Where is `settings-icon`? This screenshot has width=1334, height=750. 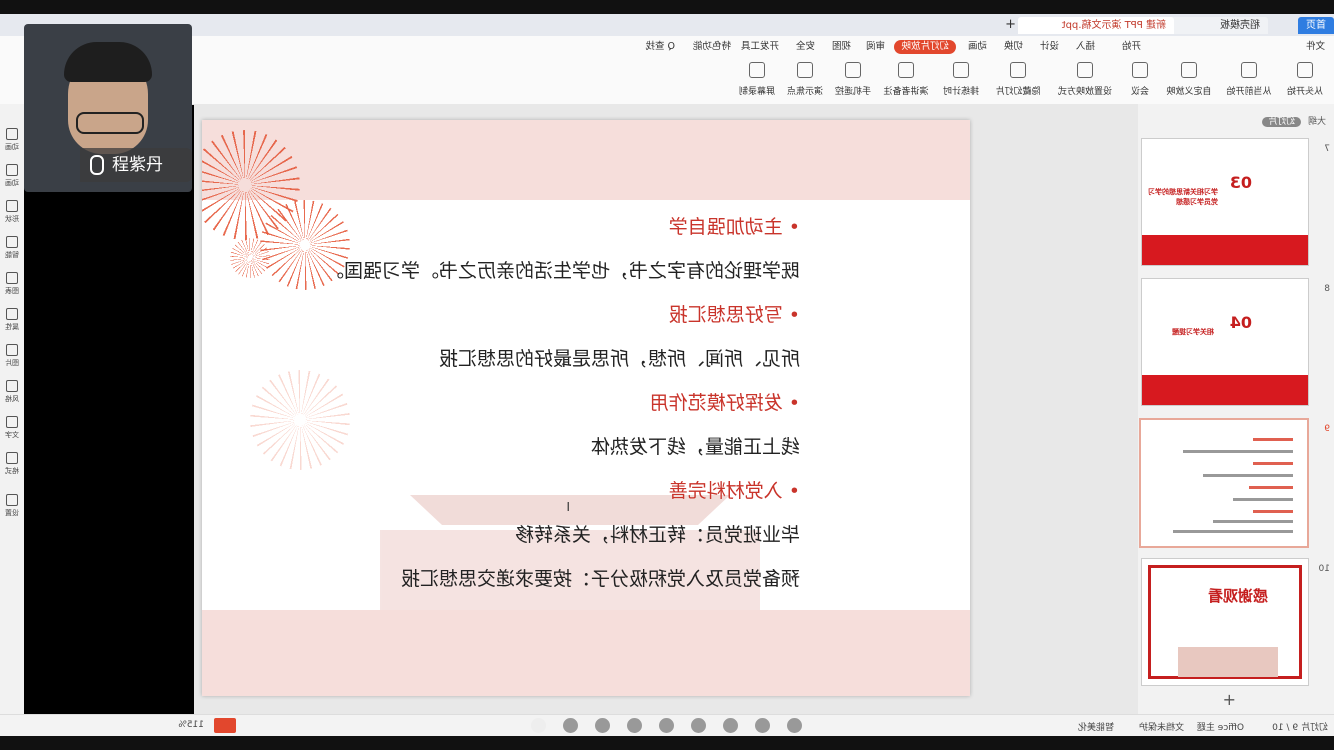 settings-icon is located at coordinates (1085, 70).